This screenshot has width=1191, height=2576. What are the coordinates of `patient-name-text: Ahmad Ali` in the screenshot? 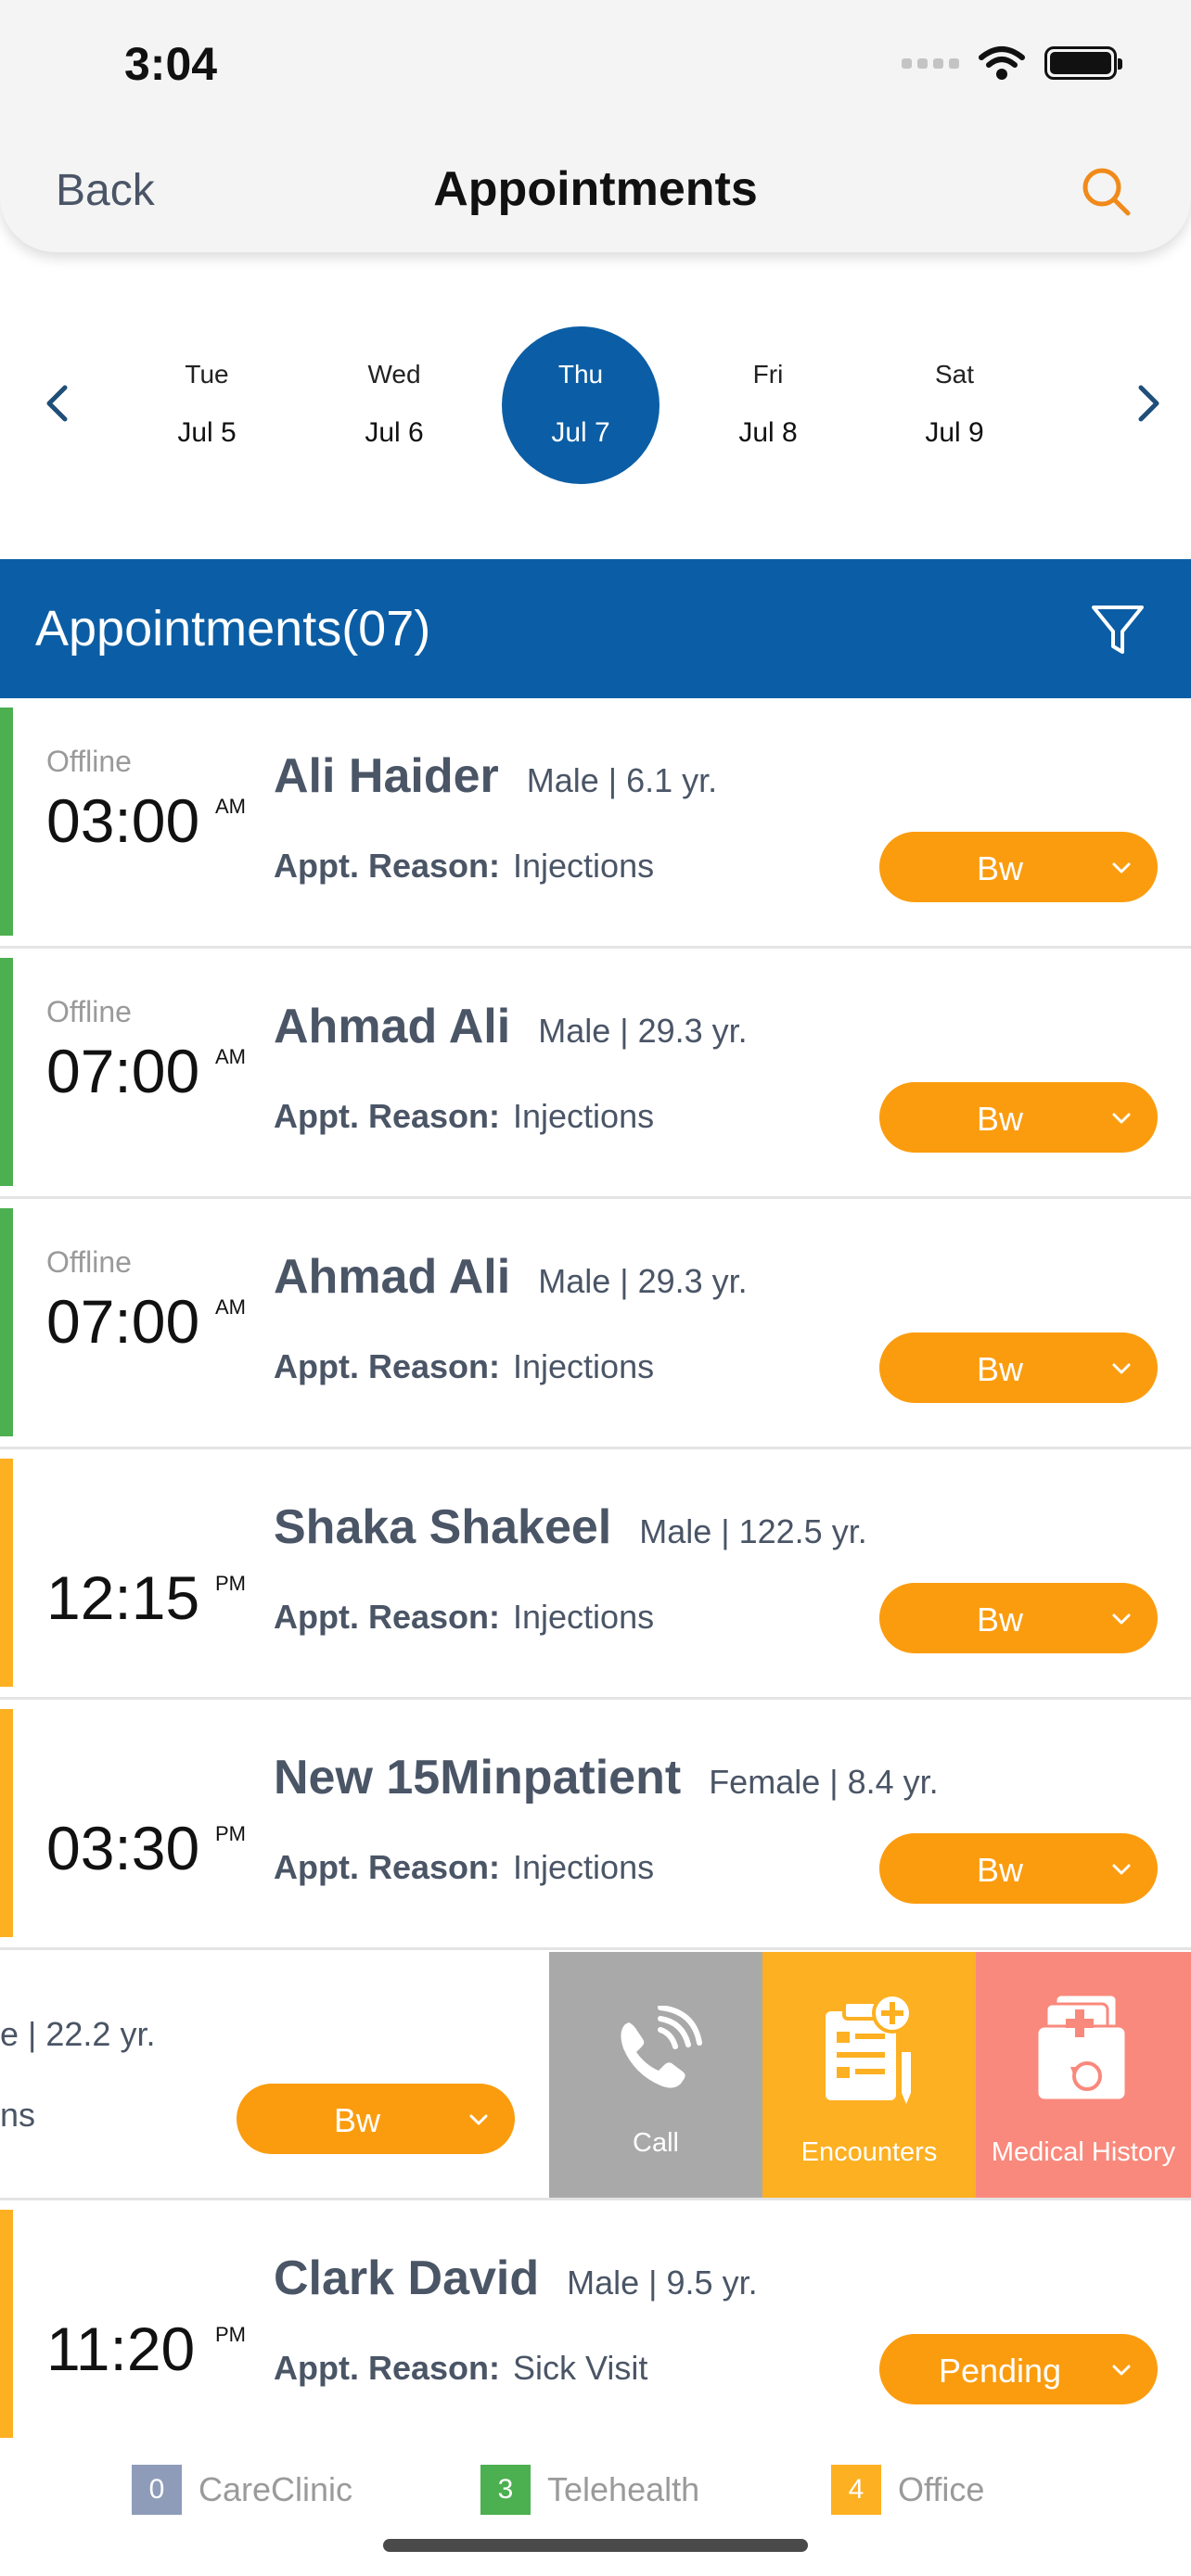 It's located at (392, 1026).